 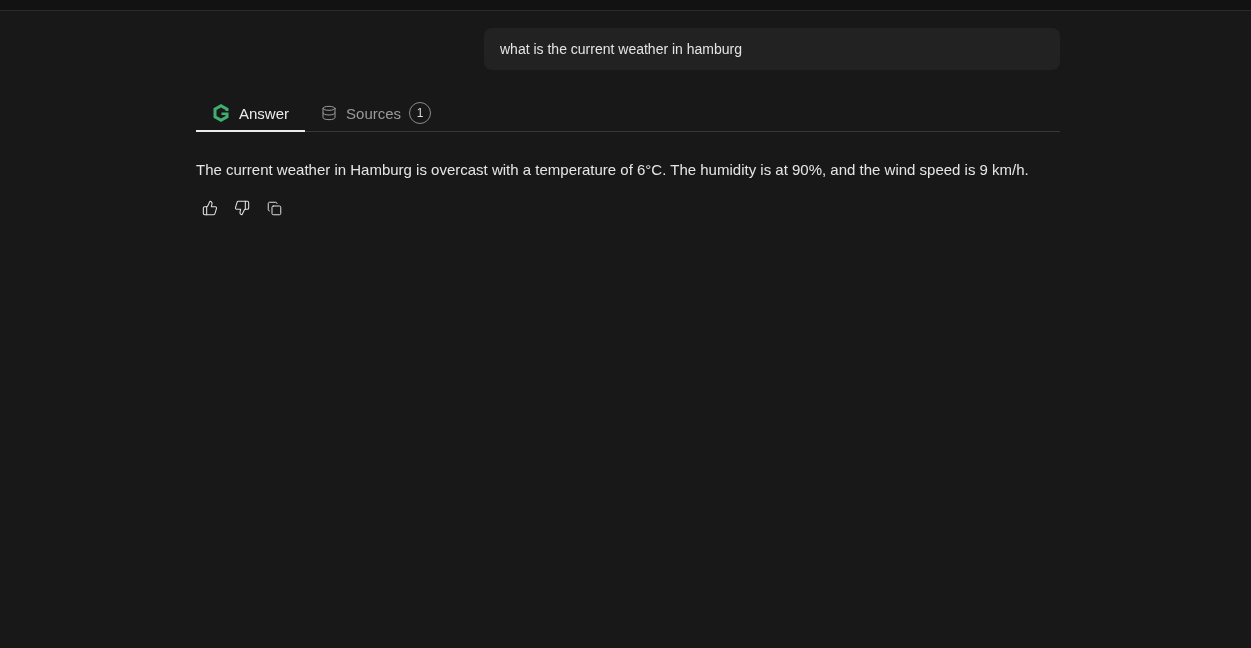 I want to click on thumbs-up-icon, so click(x=210, y=208).